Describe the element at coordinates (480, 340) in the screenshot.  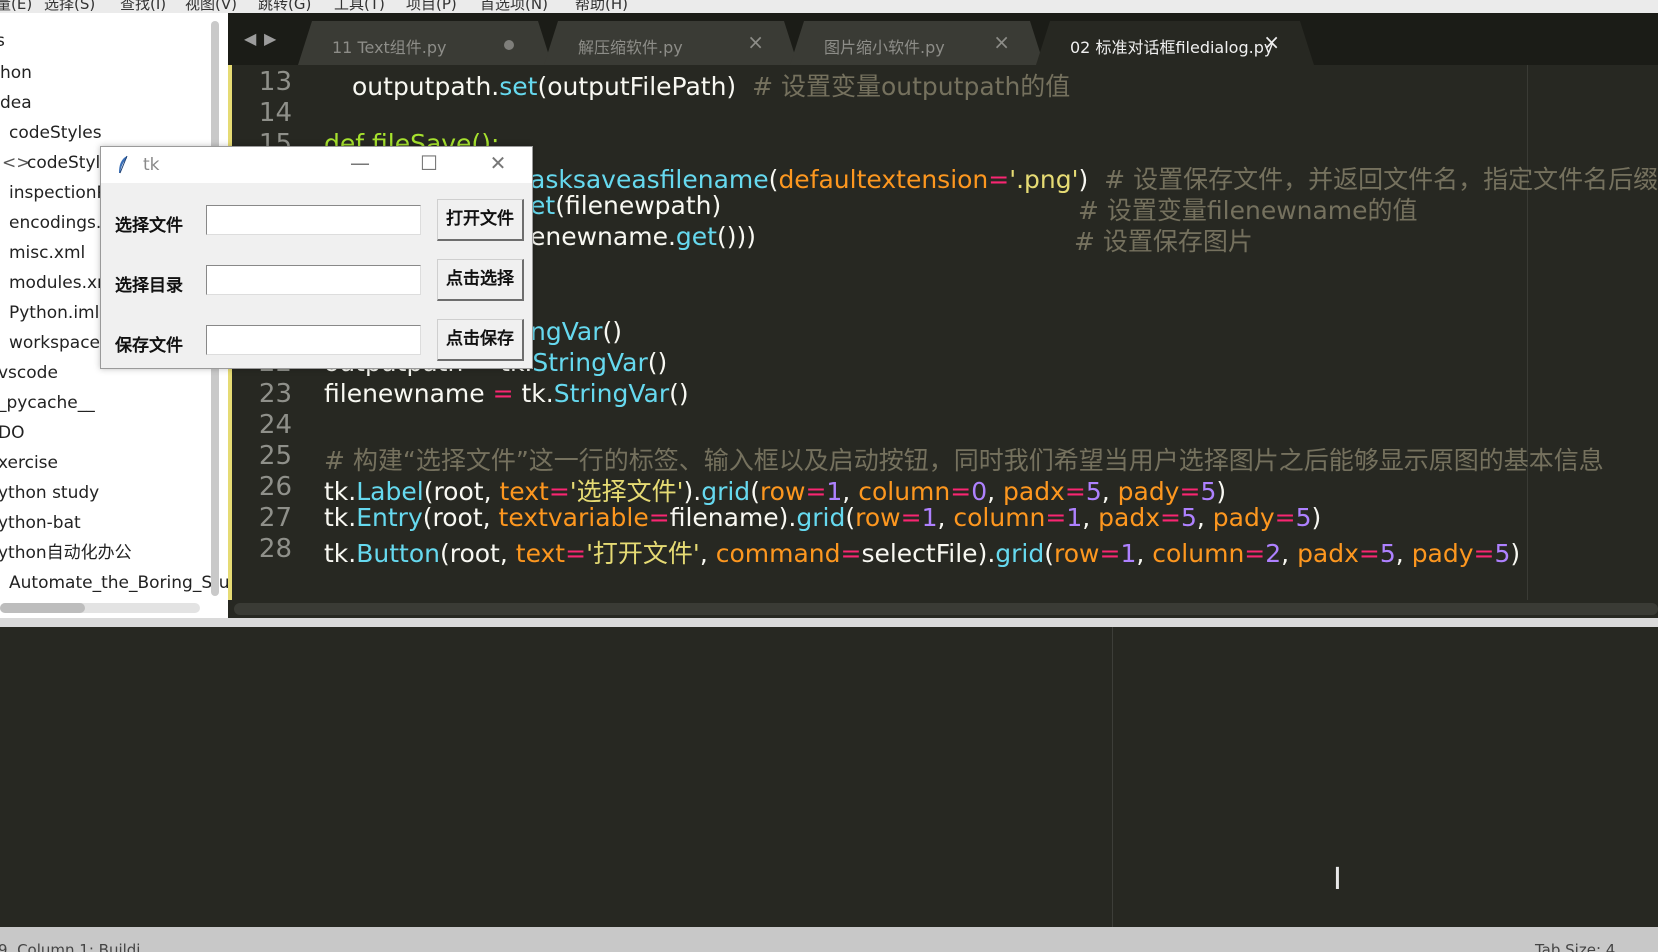
I see `click-save-button: 点击保存` at that location.